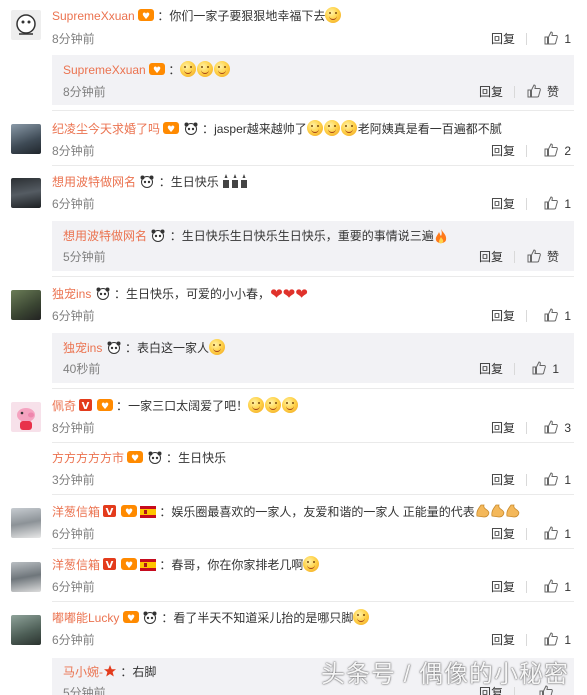  I want to click on username: 方方方方方市, so click(88, 458).